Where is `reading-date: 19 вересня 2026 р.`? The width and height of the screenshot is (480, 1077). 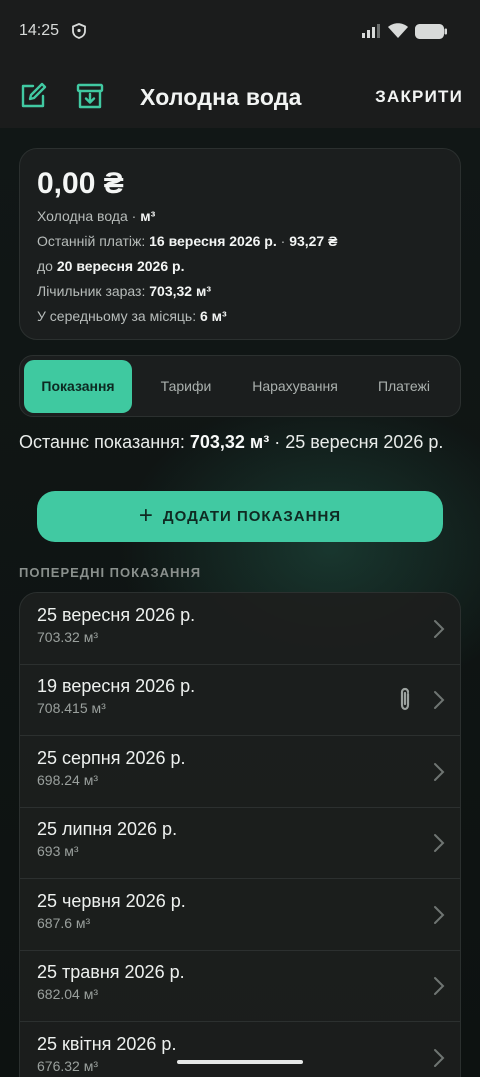 reading-date: 19 вересня 2026 р. is located at coordinates (116, 686).